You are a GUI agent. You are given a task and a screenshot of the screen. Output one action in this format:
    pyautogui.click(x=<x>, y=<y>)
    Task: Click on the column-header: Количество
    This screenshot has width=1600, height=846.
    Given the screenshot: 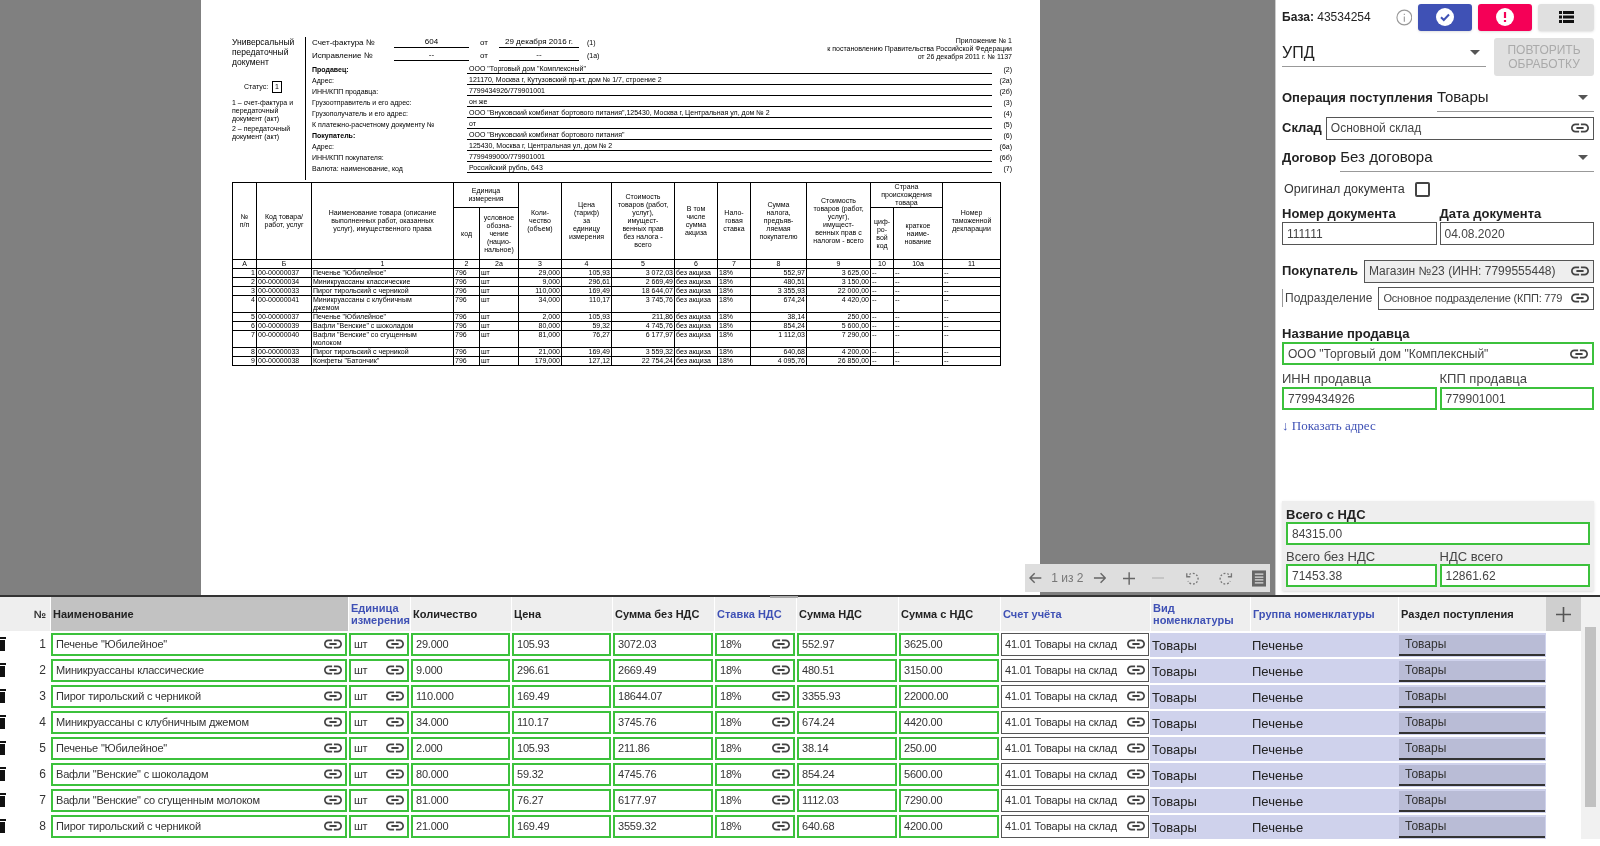 What is the action you would take?
    pyautogui.click(x=460, y=614)
    